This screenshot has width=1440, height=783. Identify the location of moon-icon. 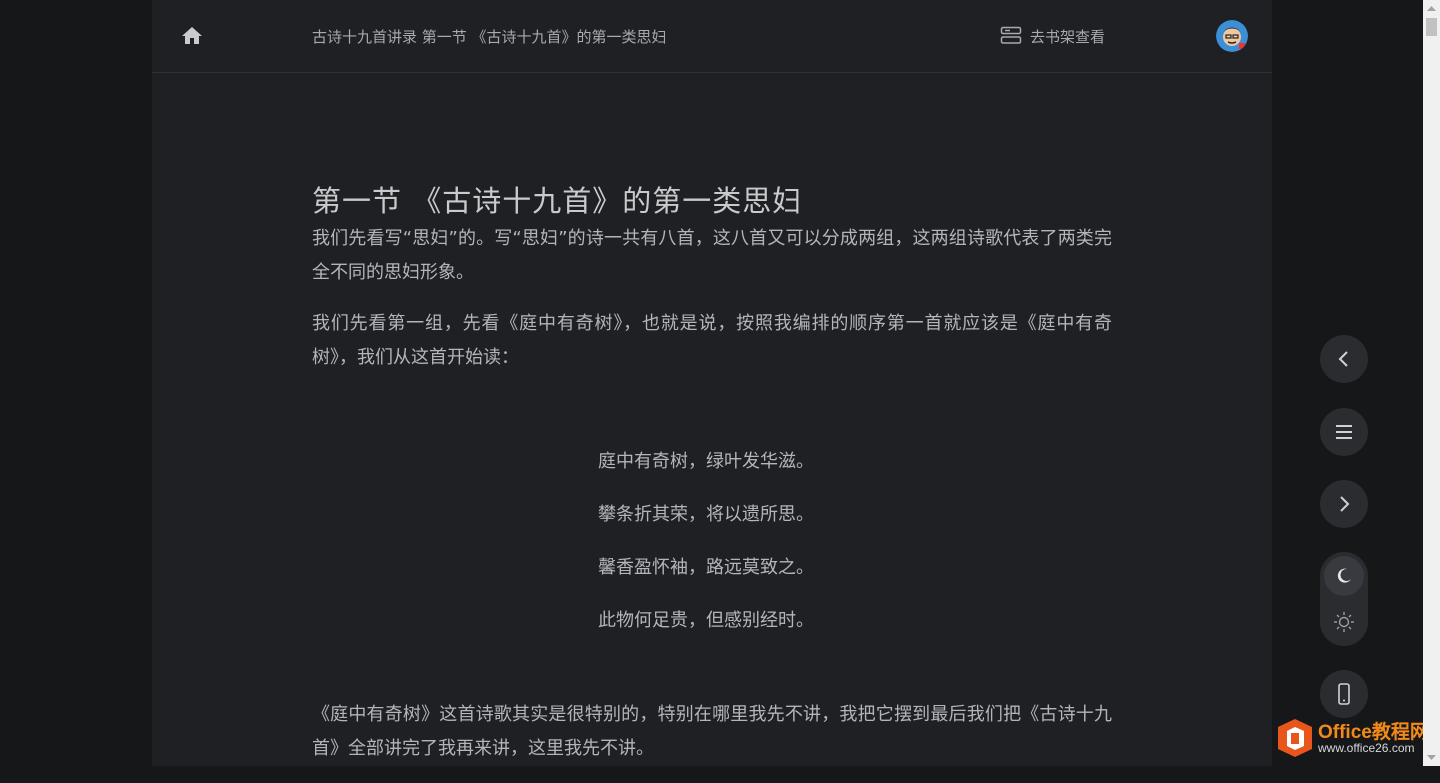
(1344, 575).